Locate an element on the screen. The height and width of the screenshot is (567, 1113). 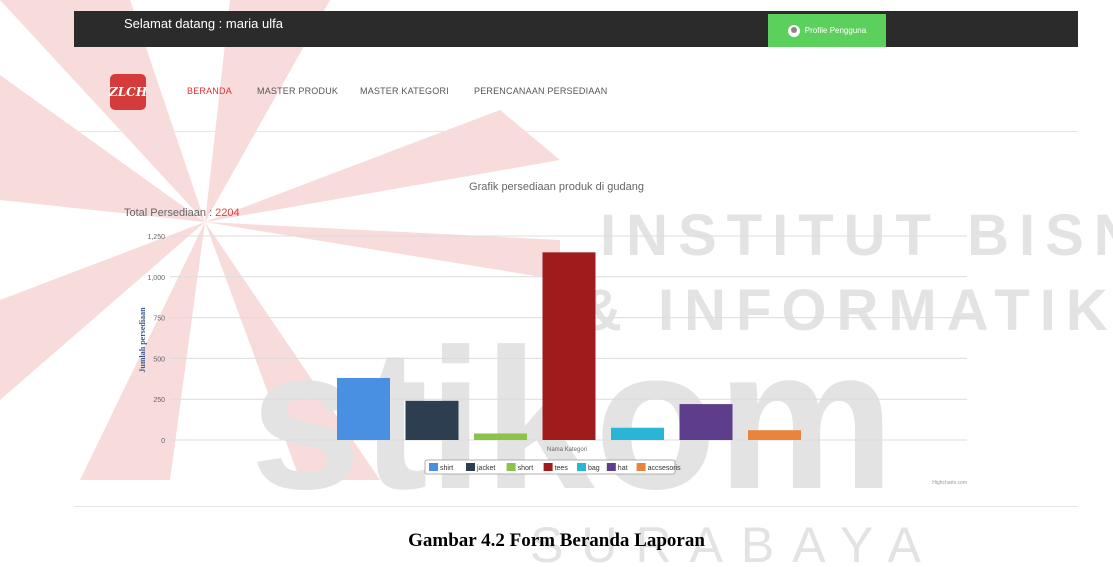
legend-swatch-jacket is located at coordinates (470, 467).